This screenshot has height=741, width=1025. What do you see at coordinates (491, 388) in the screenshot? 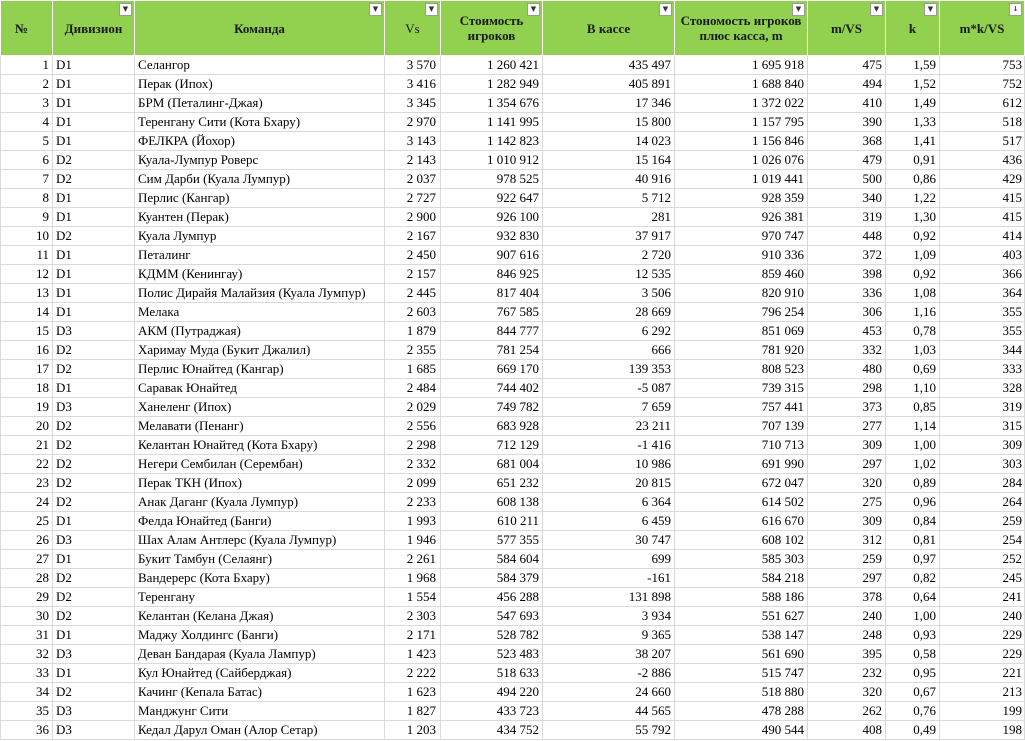
I see `cell-cost: 744 402` at bounding box center [491, 388].